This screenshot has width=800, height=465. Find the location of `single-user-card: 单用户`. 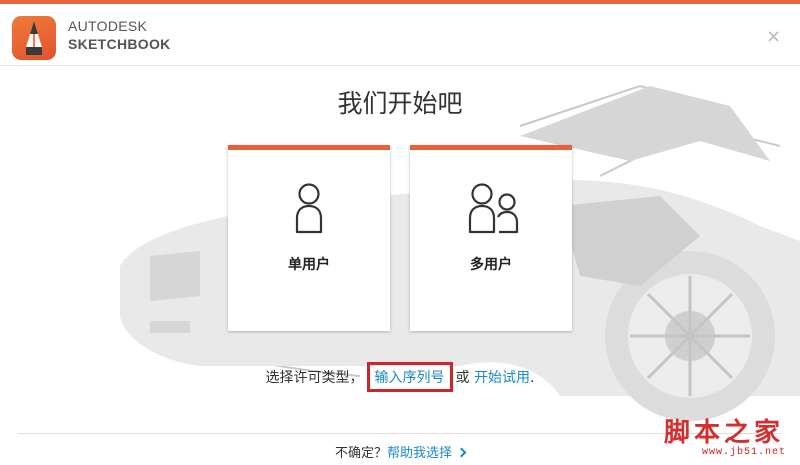

single-user-card: 单用户 is located at coordinates (309, 238).